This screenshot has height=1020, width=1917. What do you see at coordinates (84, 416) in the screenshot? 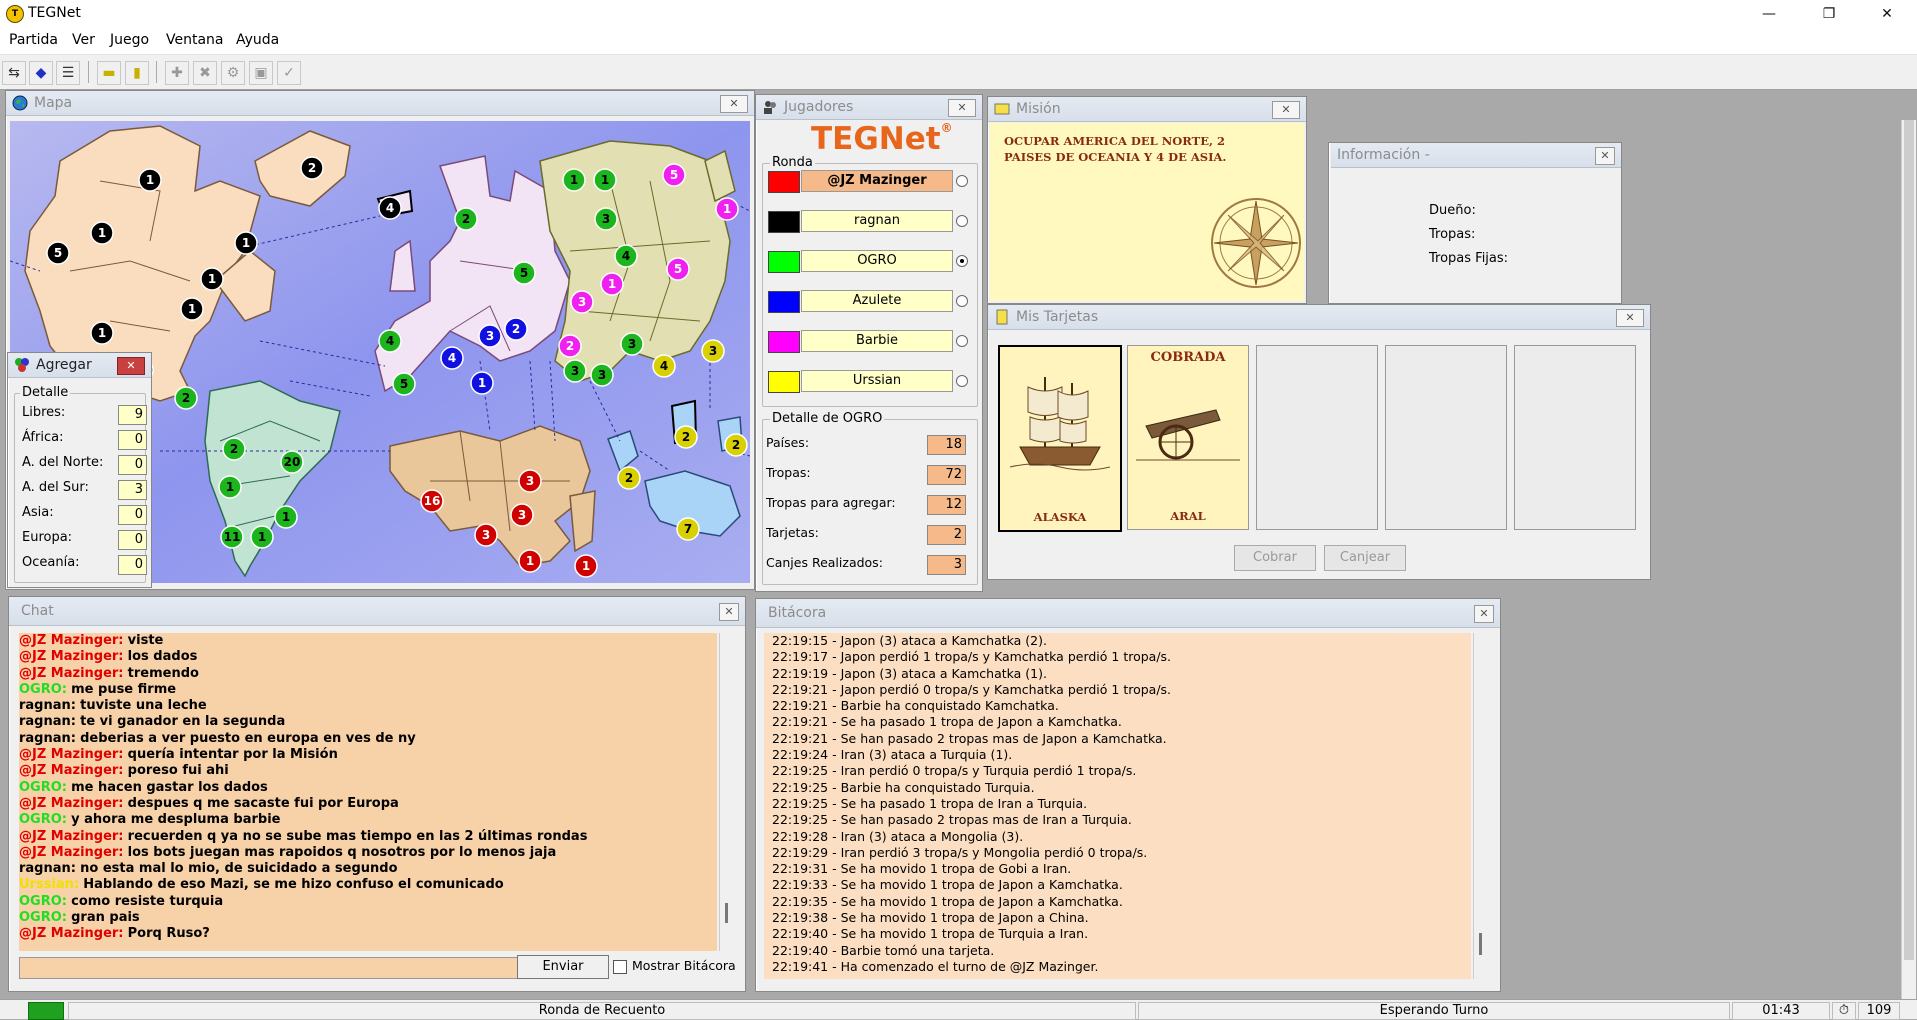
I see `agregar-row: Libres: 9` at bounding box center [84, 416].